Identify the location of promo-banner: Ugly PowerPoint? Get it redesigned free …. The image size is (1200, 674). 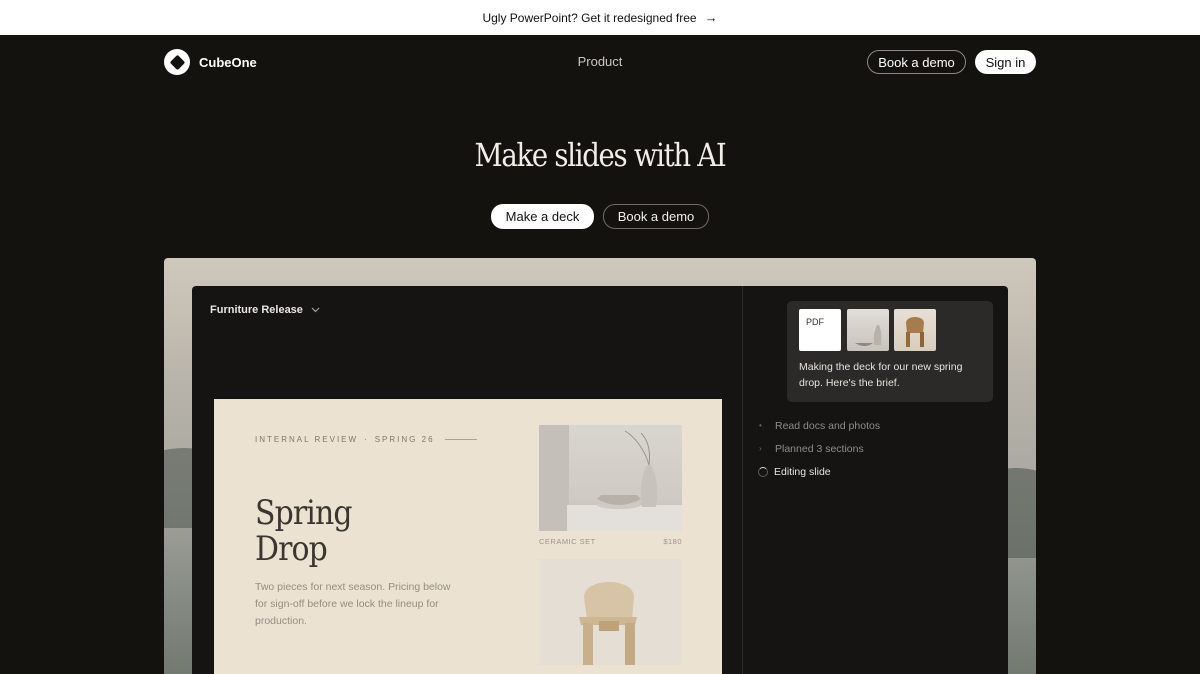
(600, 17).